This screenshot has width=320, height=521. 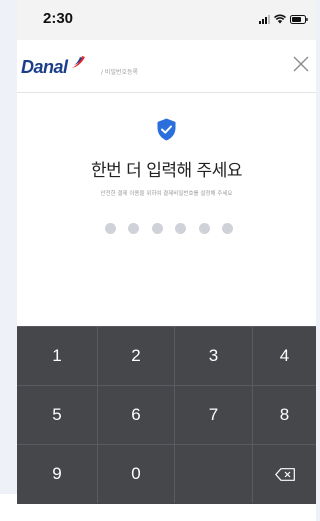 What do you see at coordinates (280, 19) in the screenshot?
I see `wifi-icon` at bounding box center [280, 19].